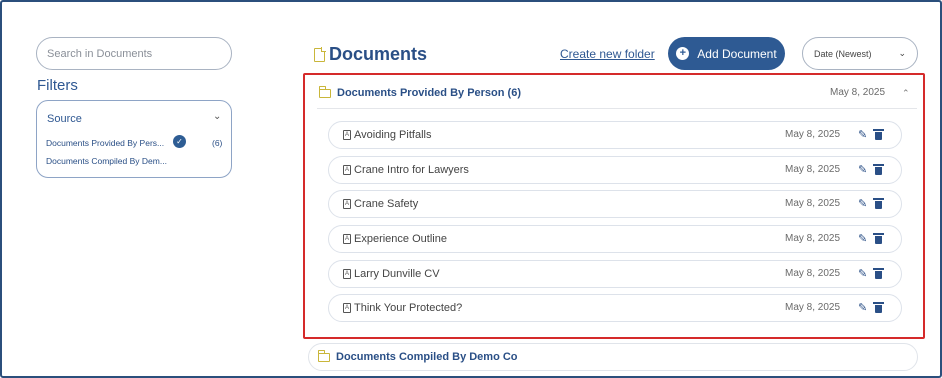  Describe the element at coordinates (858, 92) in the screenshot. I see `group-date: May 8, 2025` at that location.